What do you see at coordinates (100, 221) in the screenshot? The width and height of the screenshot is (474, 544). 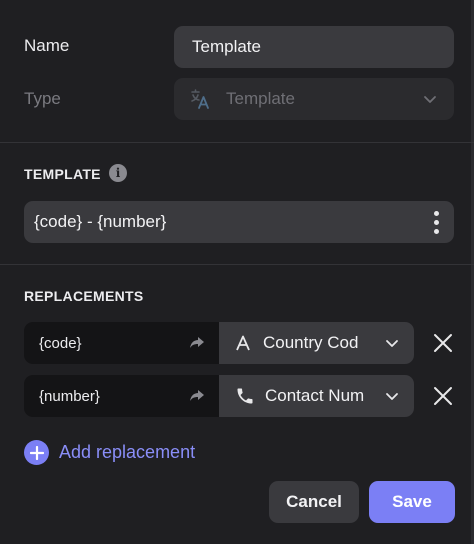 I see `template-input-value: {code} - {number}` at bounding box center [100, 221].